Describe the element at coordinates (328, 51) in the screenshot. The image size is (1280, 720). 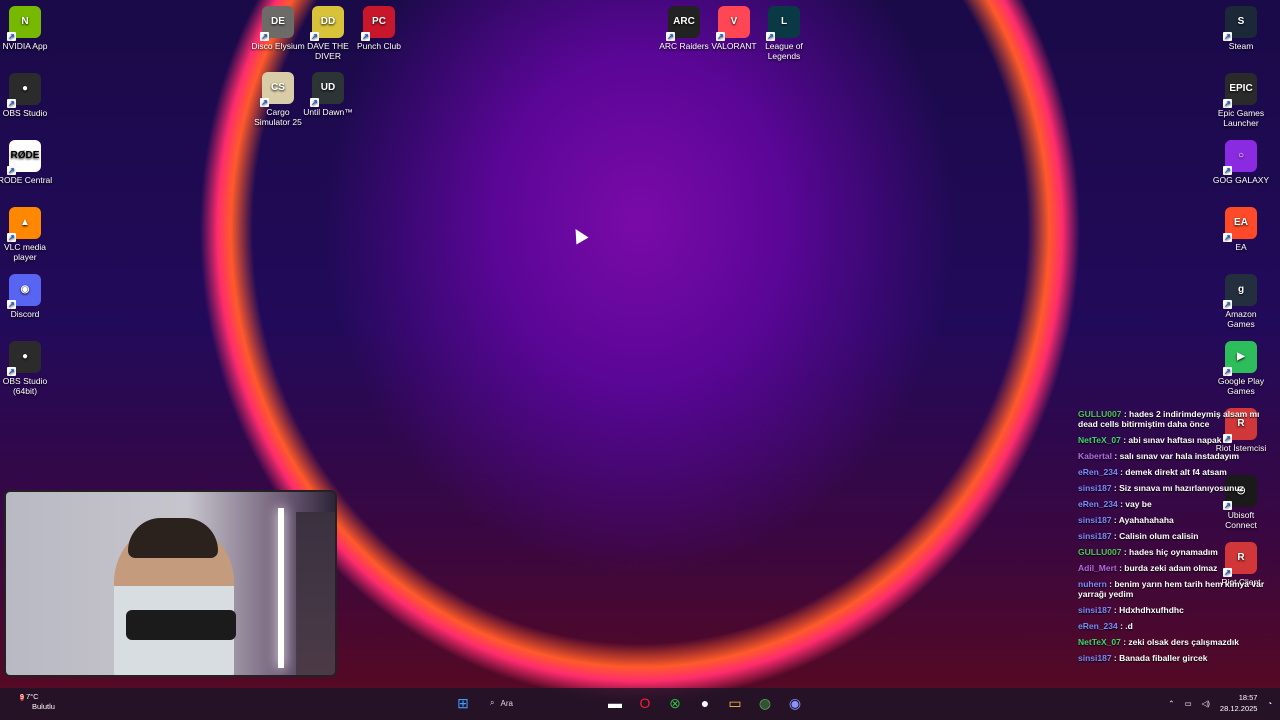
I see `shortcut-label: DAVE THE DIVER` at that location.